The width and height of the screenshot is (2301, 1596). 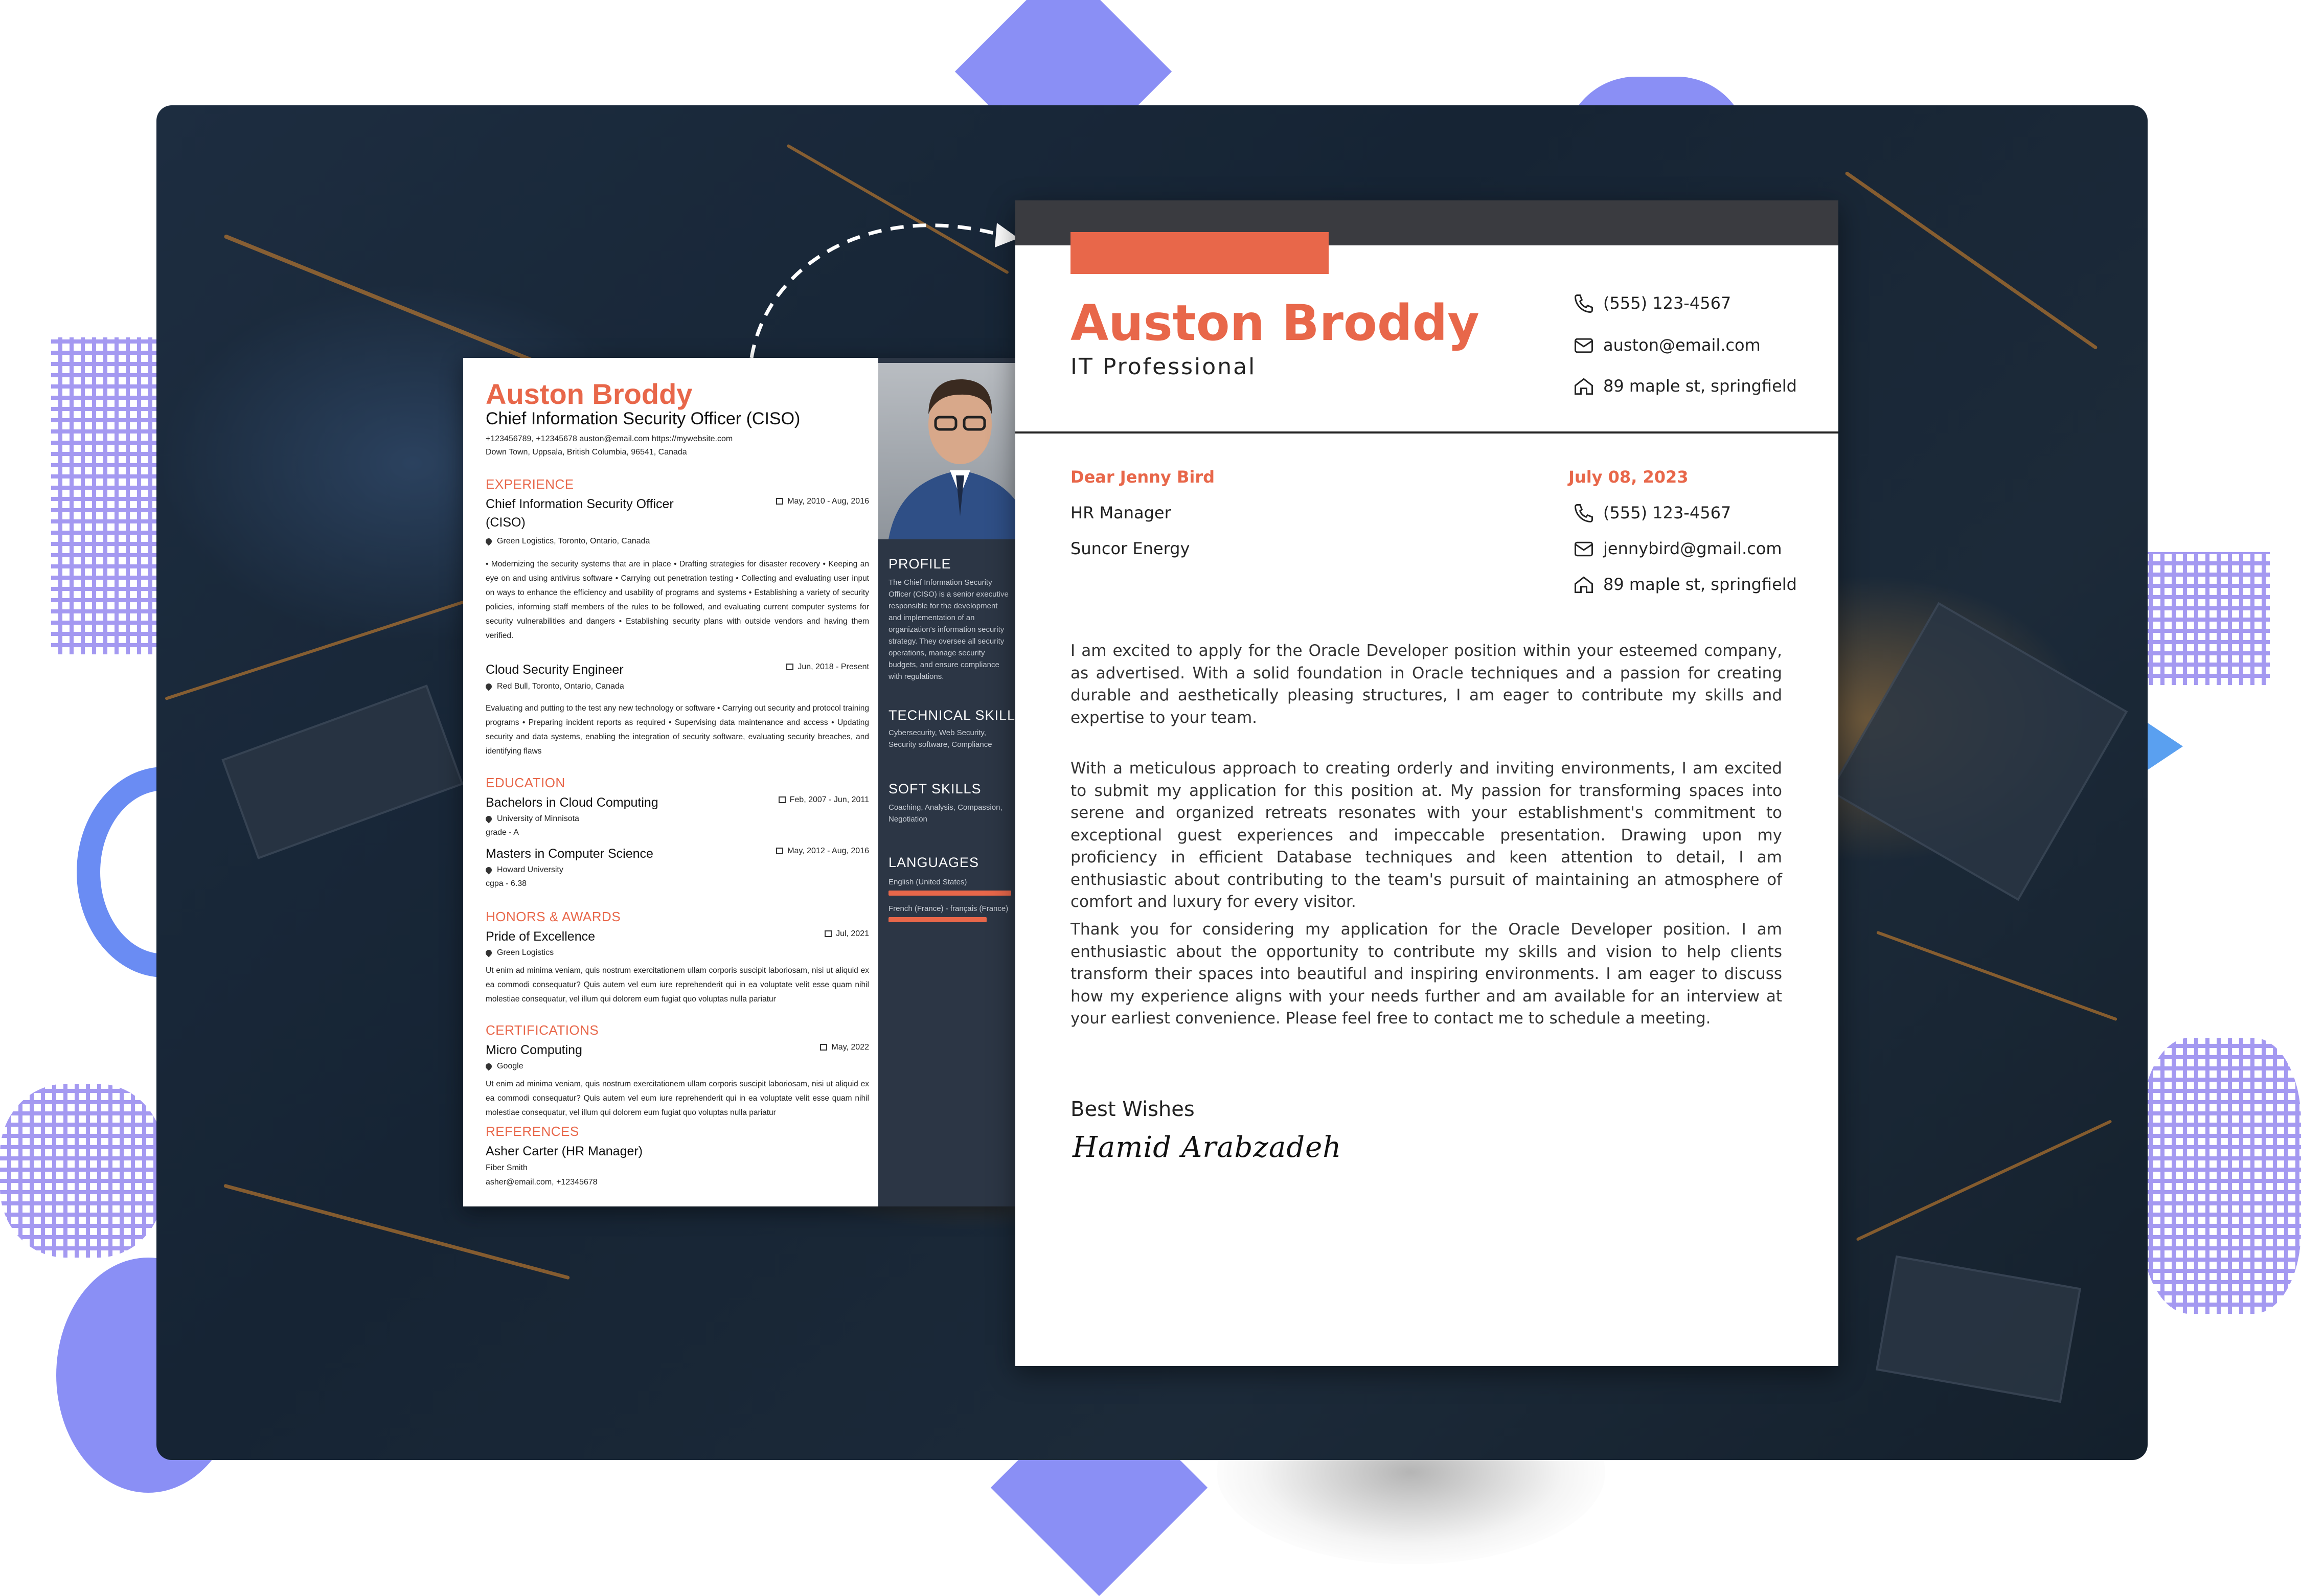 What do you see at coordinates (519, 953) in the screenshot?
I see `honor-org: Green Logistics` at bounding box center [519, 953].